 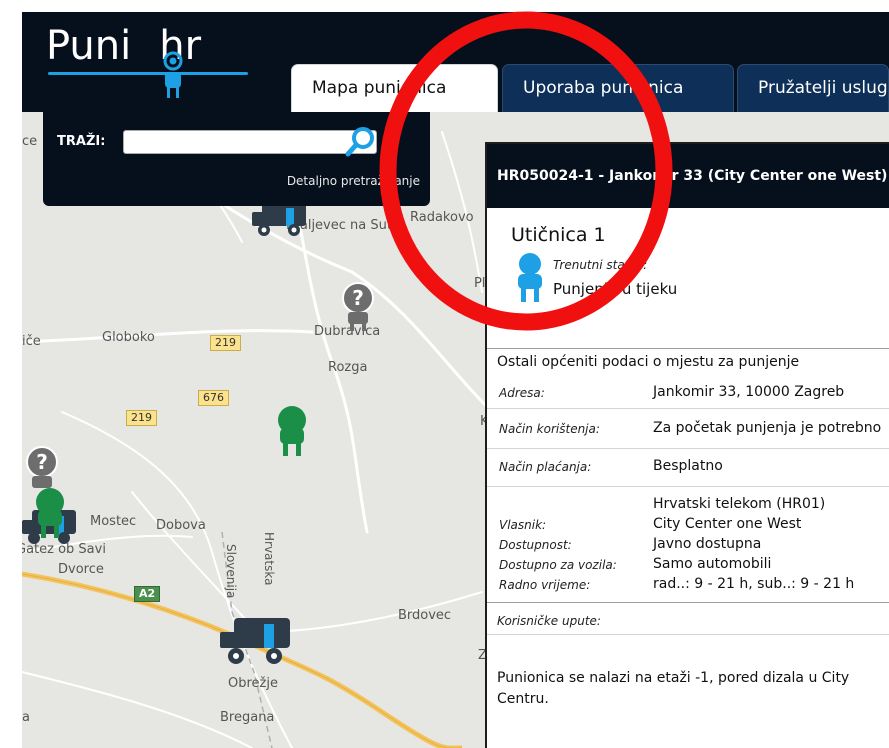 I want to click on field-value-address: Jankomir 33, 10000 Zagreb, so click(x=749, y=392).